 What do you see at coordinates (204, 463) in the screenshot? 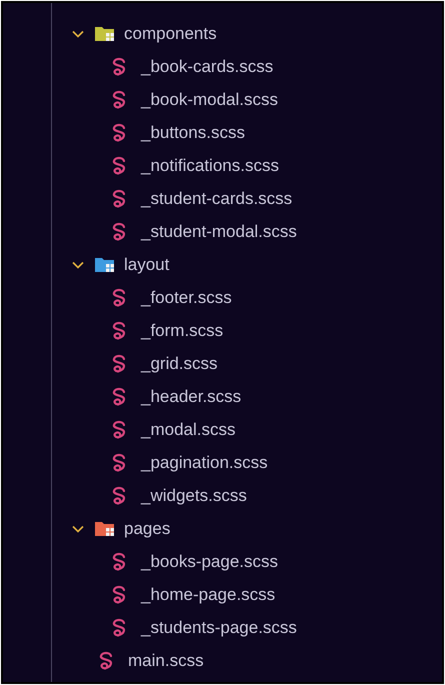
I see `file-name: _pagination.scss` at bounding box center [204, 463].